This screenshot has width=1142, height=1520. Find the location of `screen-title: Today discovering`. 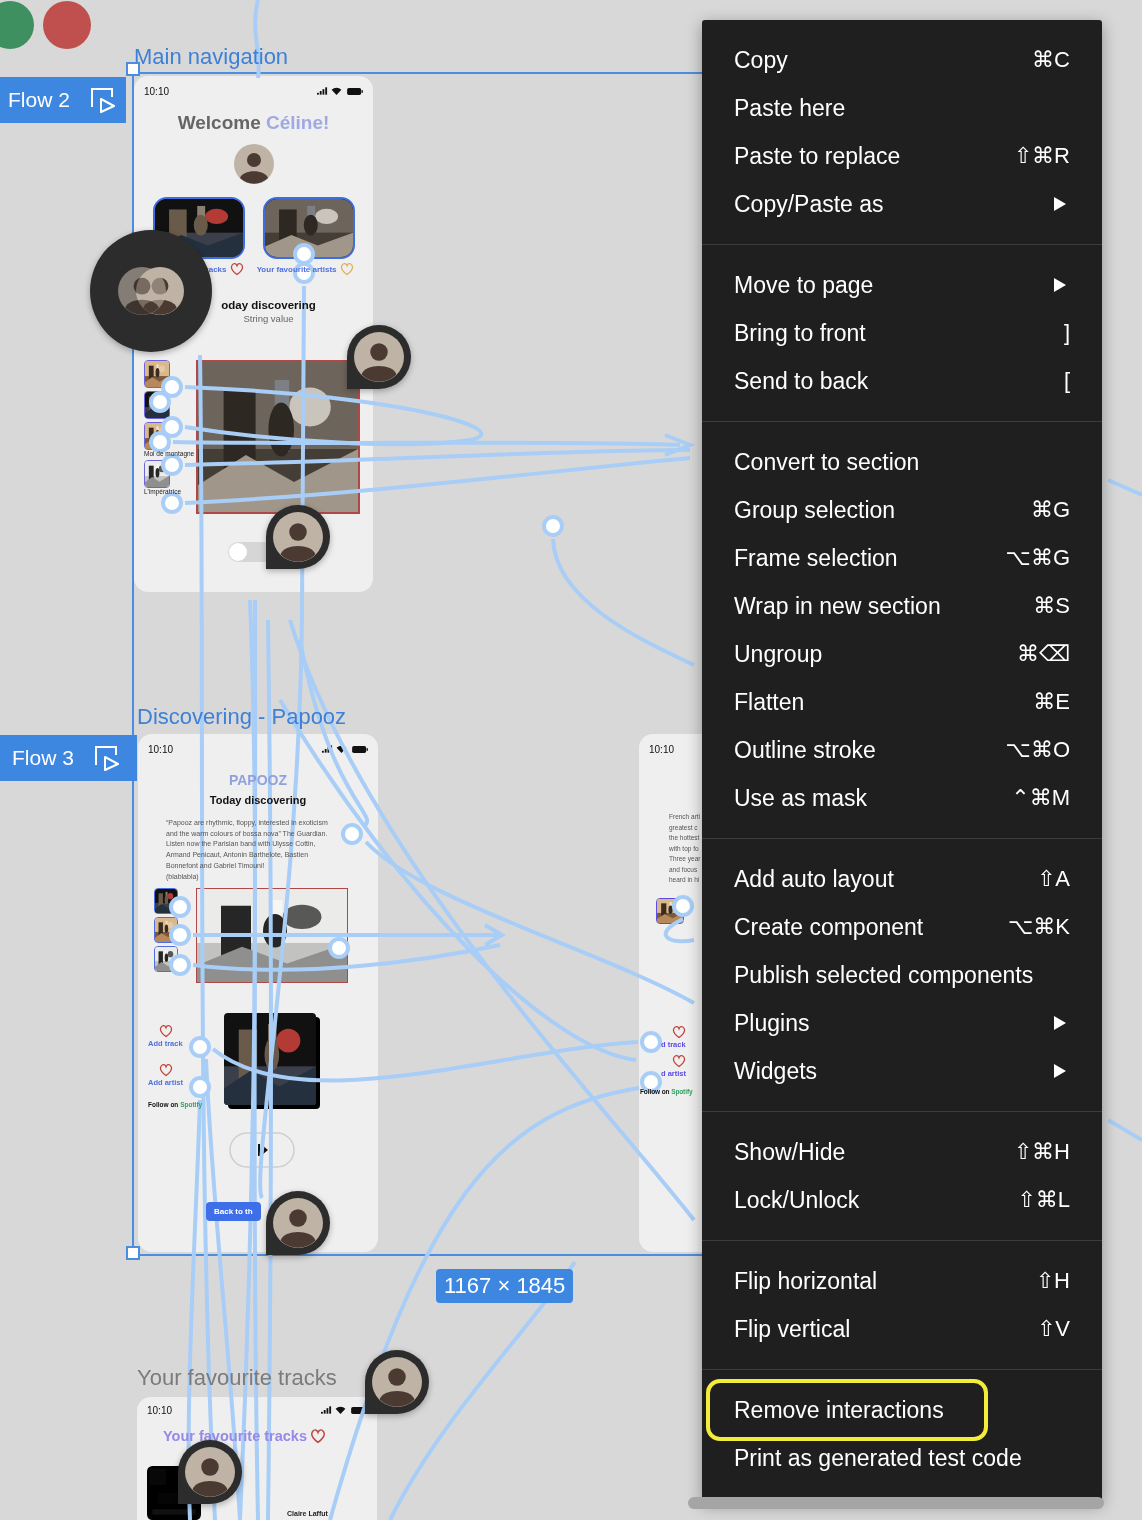

screen-title: Today discovering is located at coordinates (258, 800).